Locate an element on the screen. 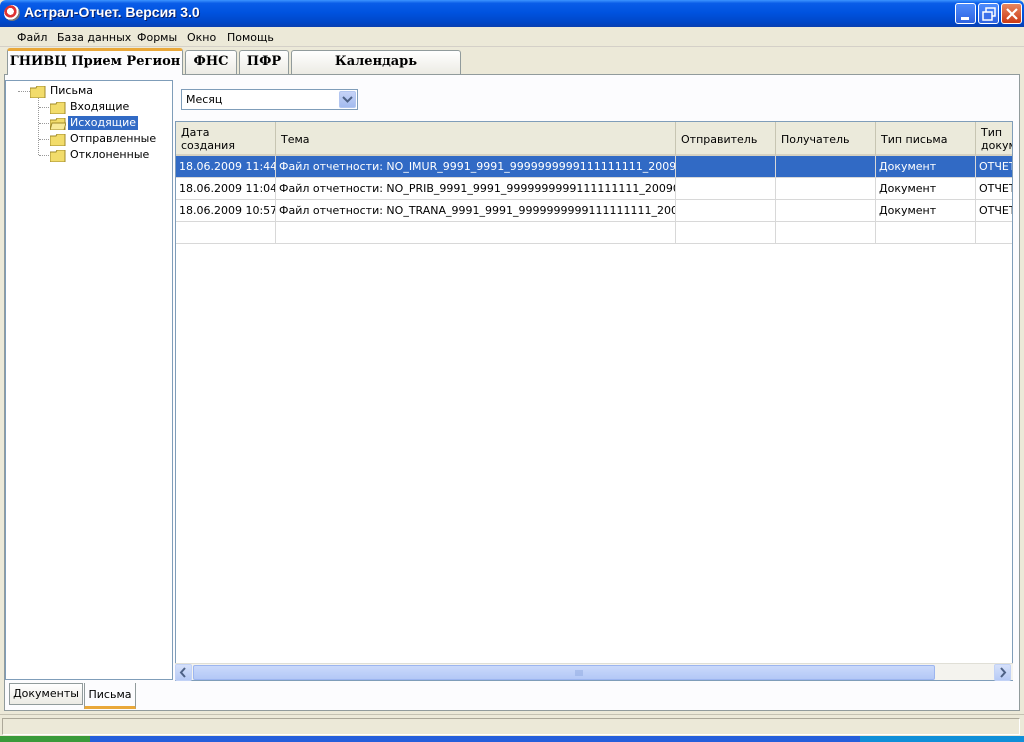 This screenshot has height=742, width=1024. column-header-doc-type: Типдокум is located at coordinates (994, 139).